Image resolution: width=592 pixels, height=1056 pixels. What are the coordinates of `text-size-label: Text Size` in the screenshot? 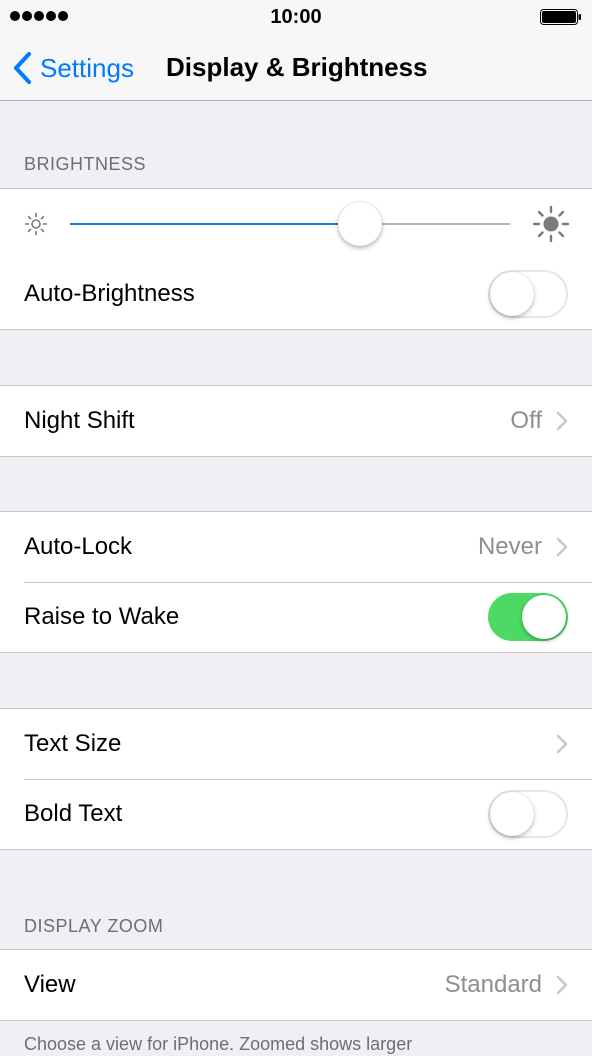 It's located at (73, 743).